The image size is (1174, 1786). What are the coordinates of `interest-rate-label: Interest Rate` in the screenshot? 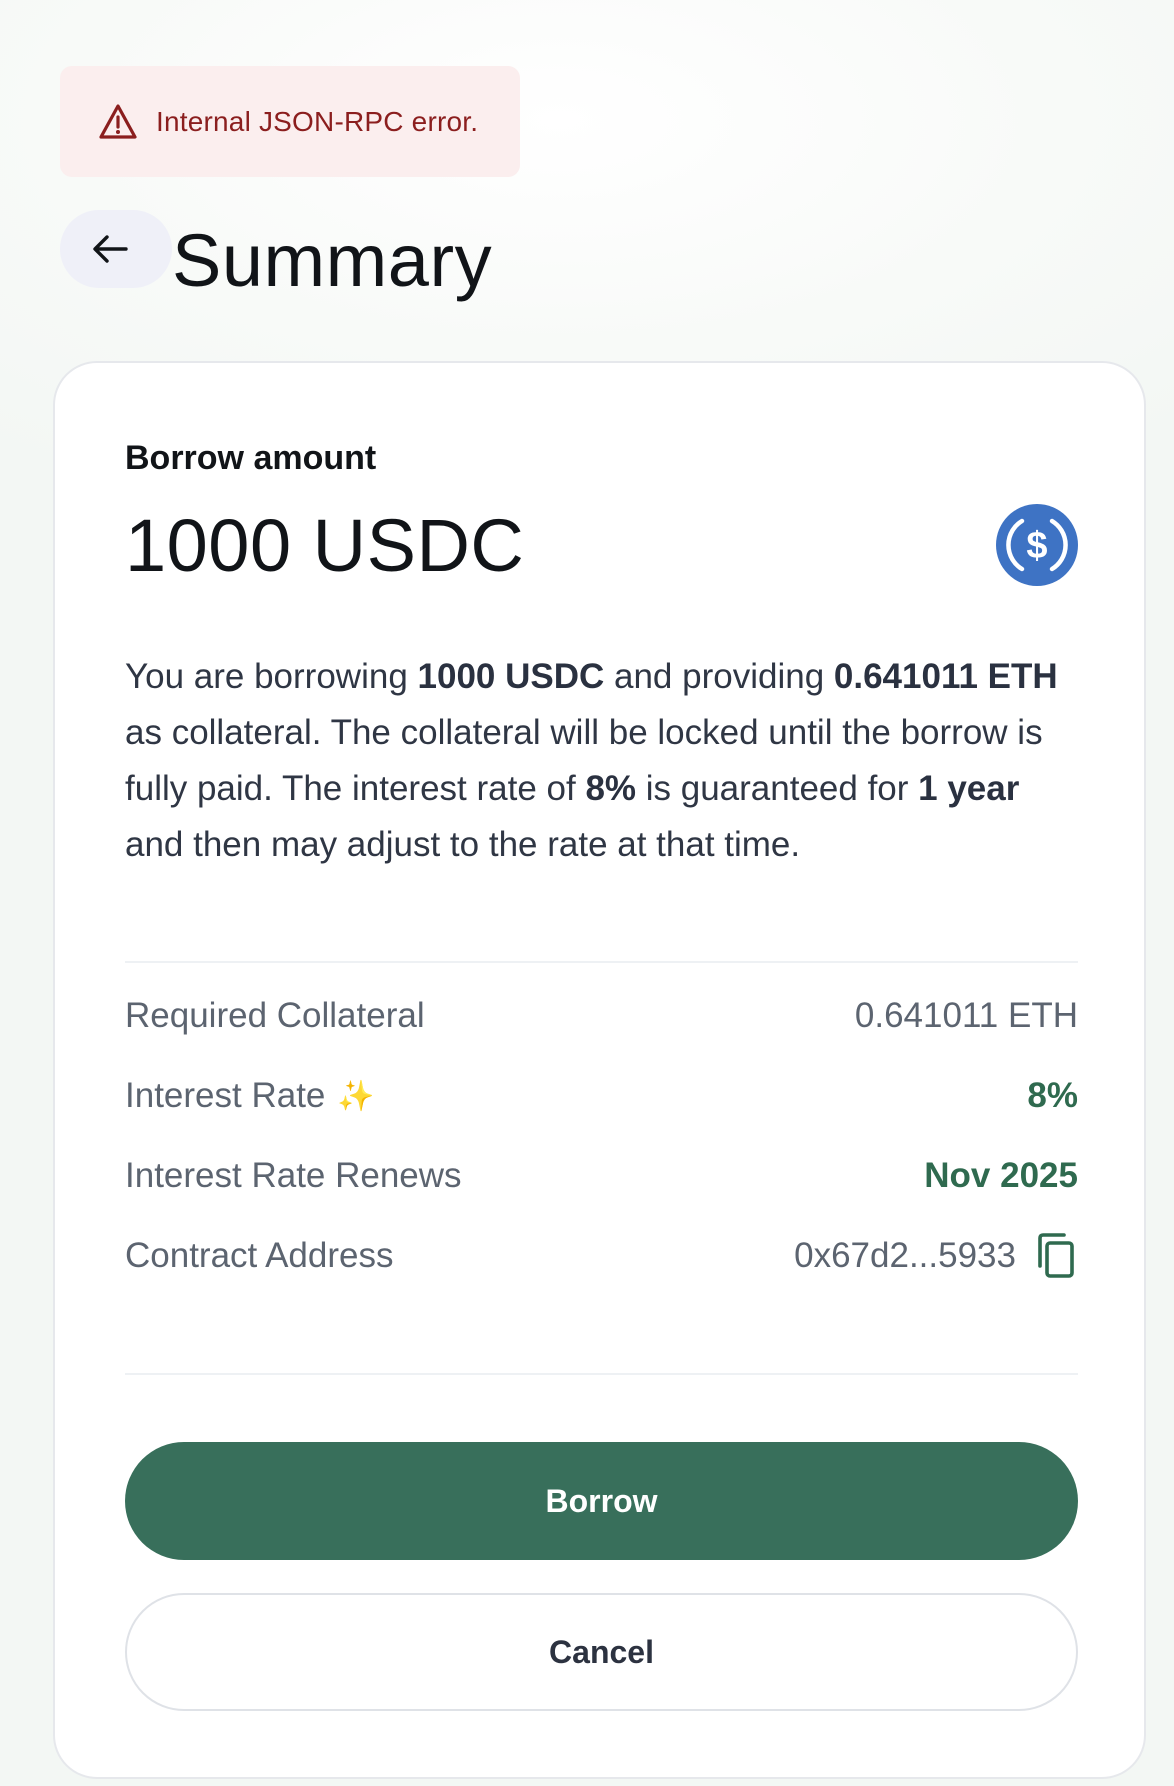 It's located at (225, 1095).